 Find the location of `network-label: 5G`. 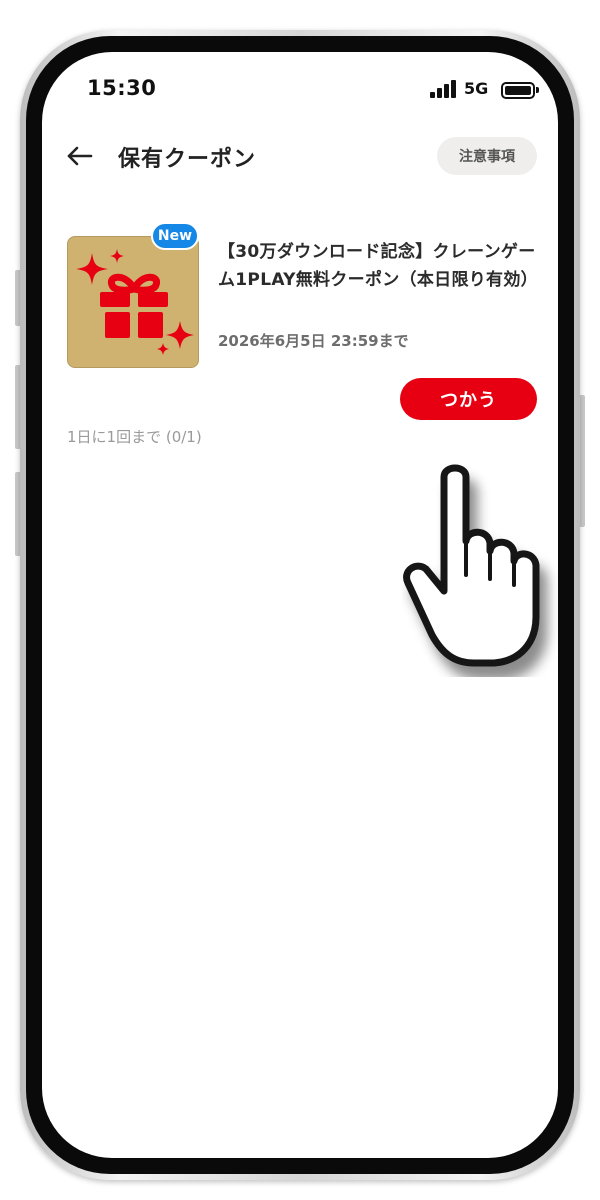

network-label: 5G is located at coordinates (476, 88).